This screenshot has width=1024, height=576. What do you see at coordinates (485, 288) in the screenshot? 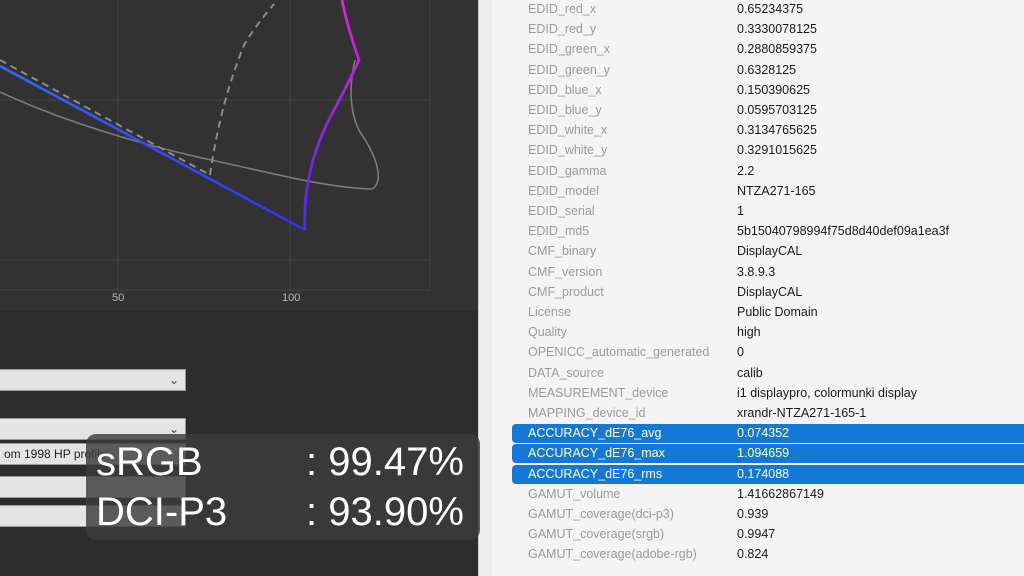
I see `panel-splitter` at bounding box center [485, 288].